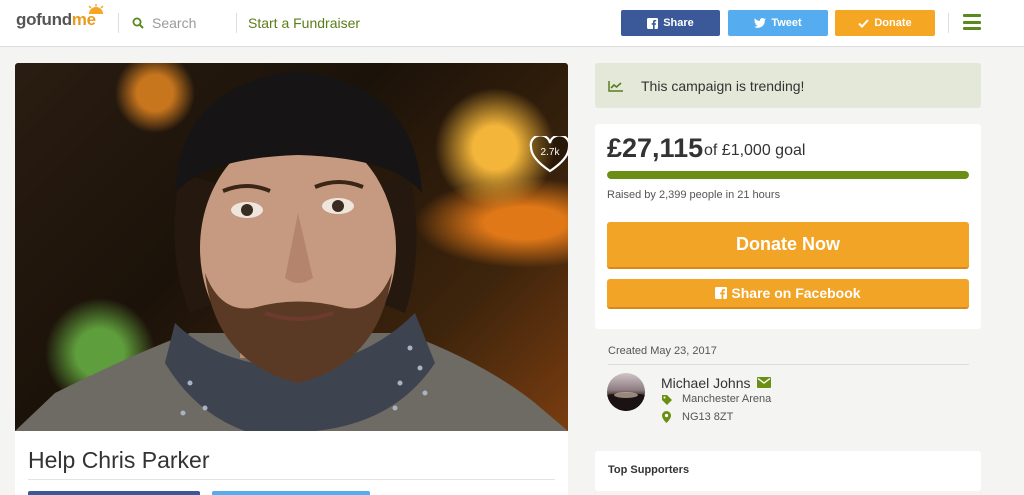 Image resolution: width=1024 pixels, height=495 pixels. I want to click on trending-banner: This campaign is trending!, so click(788, 85).